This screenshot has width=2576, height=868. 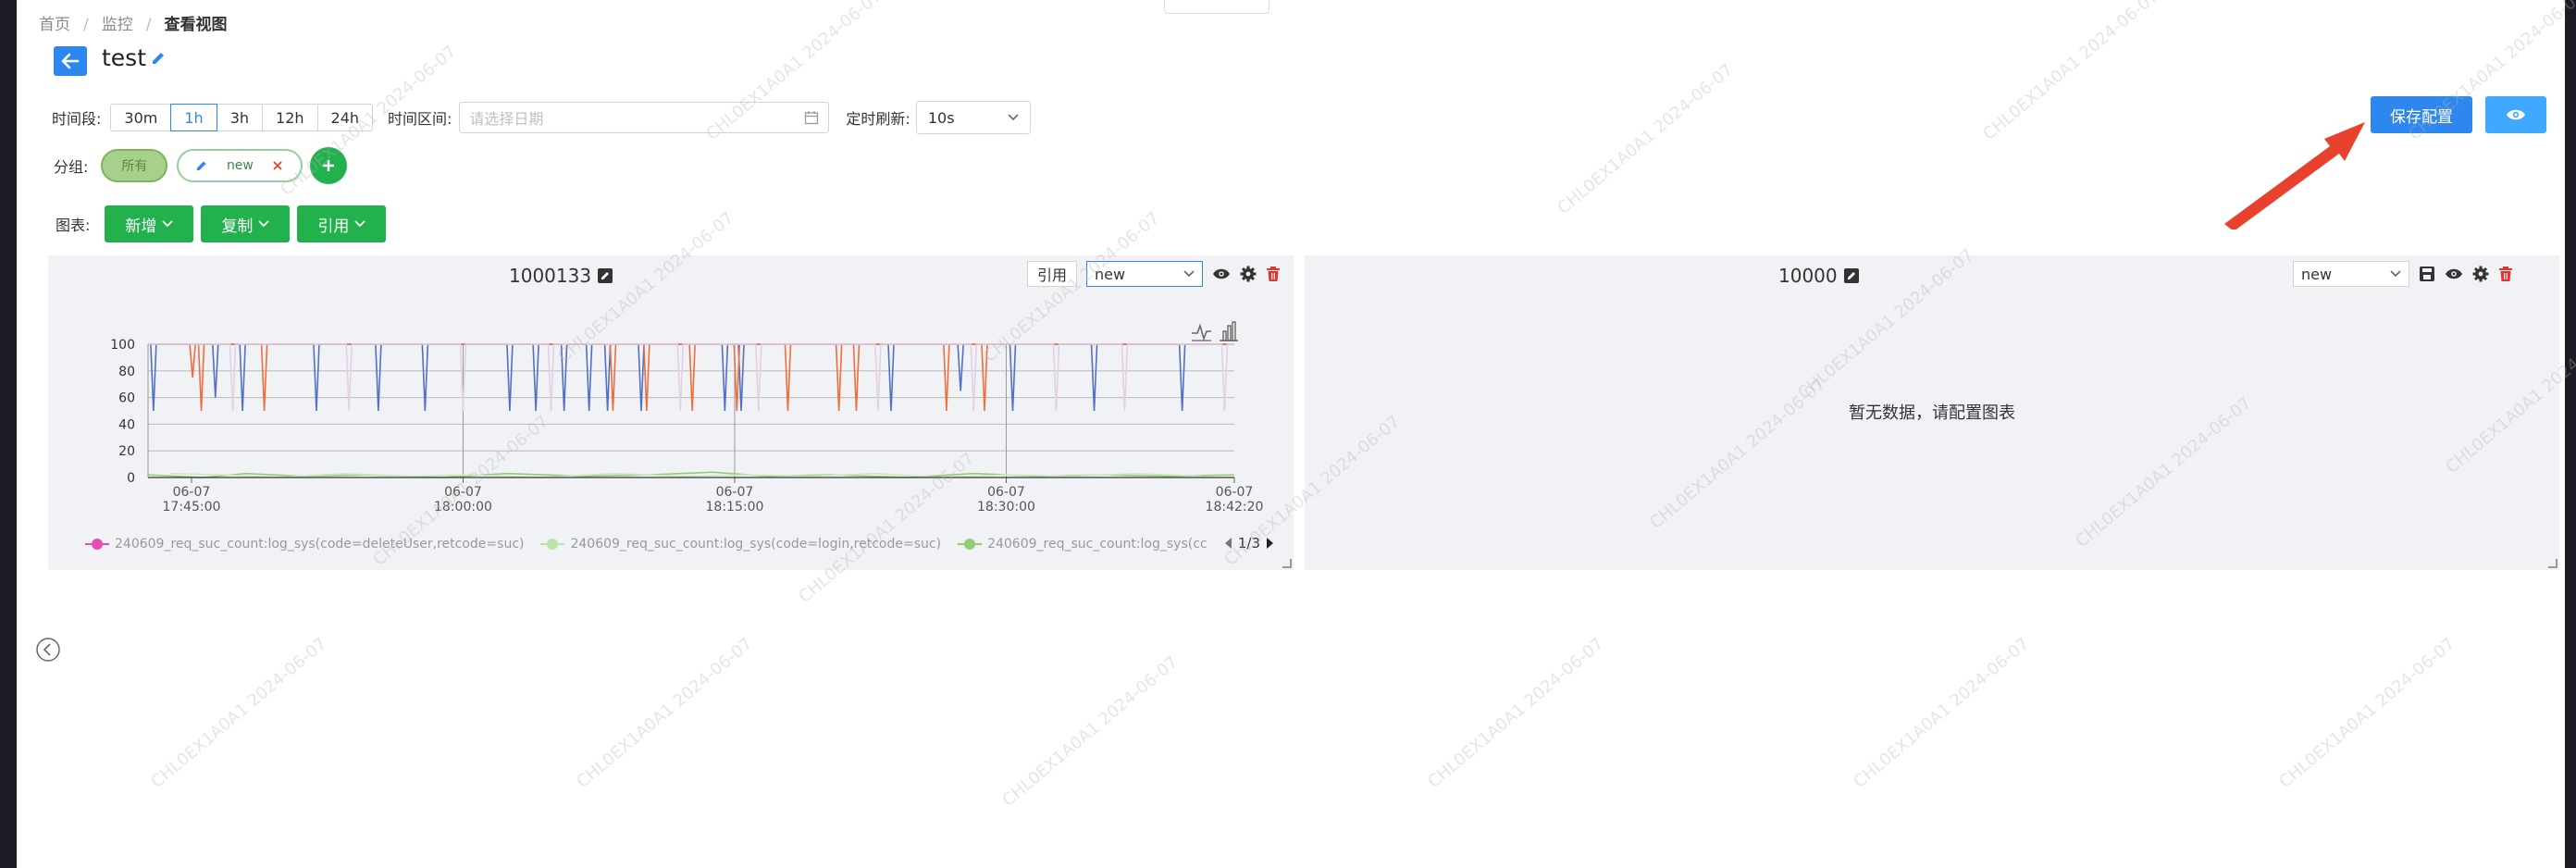 I want to click on time-range-group: 30m 1h 3h 12h 24h, so click(x=242, y=117).